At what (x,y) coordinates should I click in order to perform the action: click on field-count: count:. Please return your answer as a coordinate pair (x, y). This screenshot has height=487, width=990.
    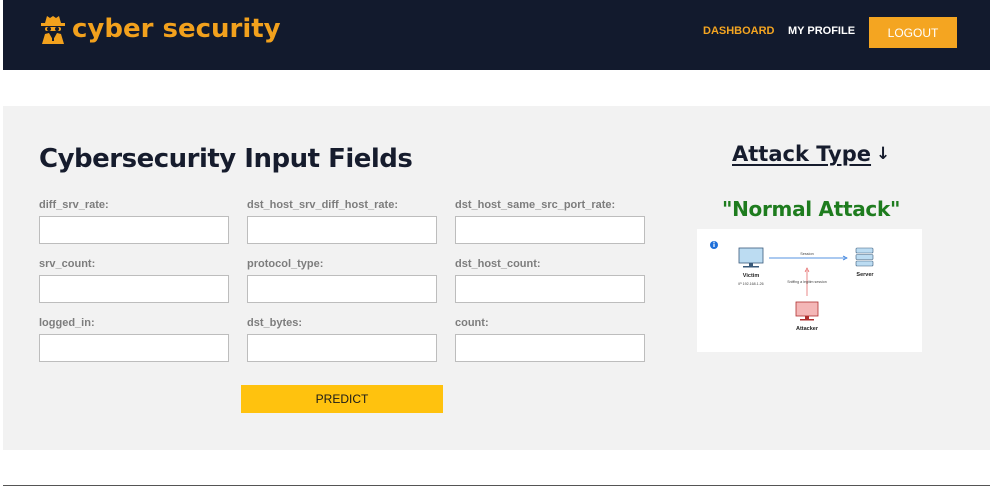
    Looking at the image, I should click on (550, 339).